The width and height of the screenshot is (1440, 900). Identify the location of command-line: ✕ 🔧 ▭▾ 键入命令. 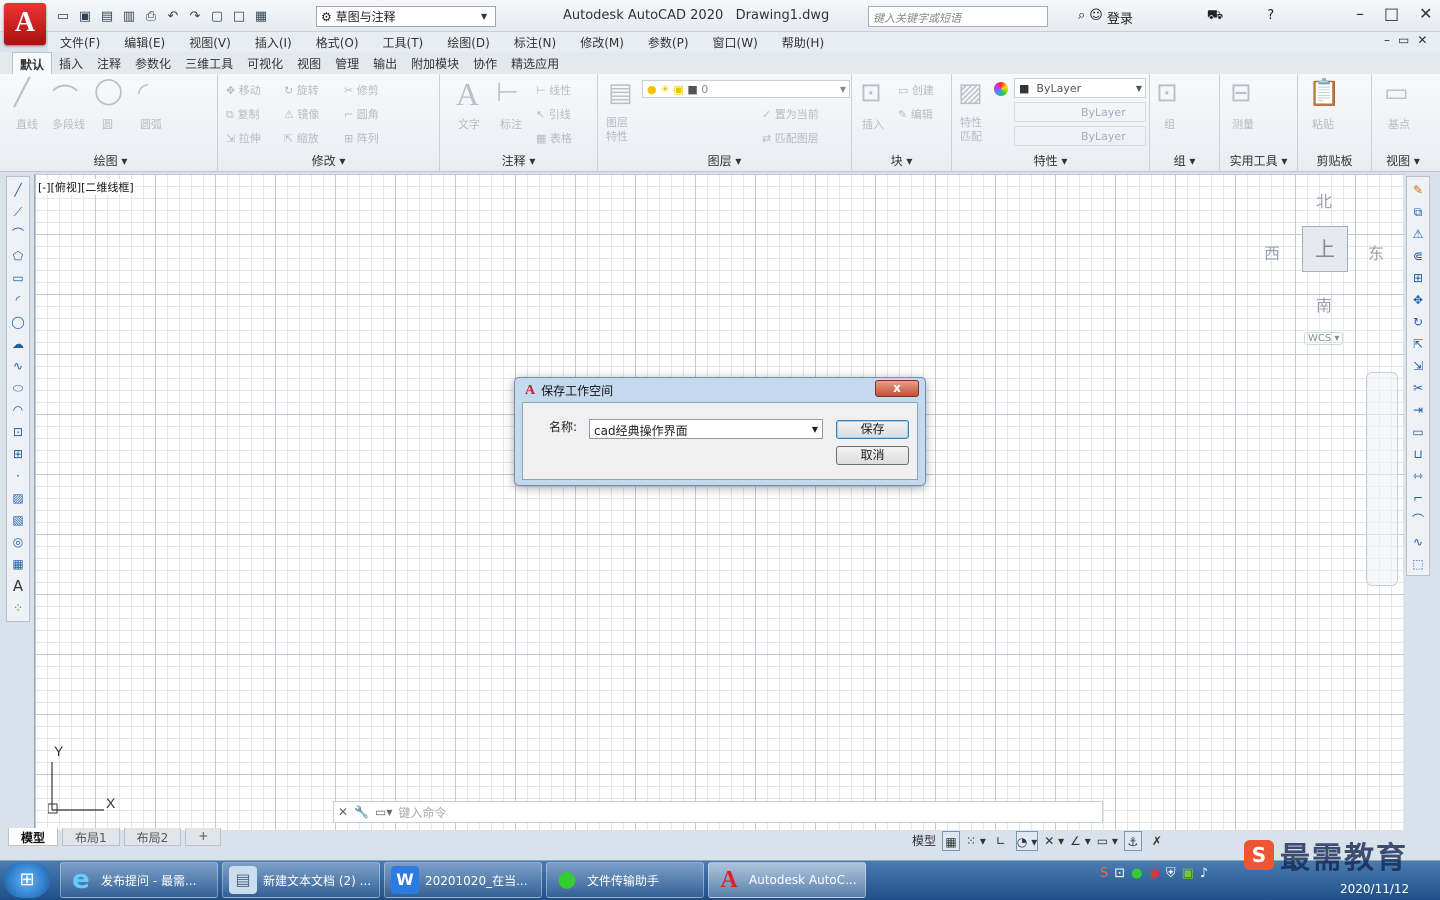
(718, 812).